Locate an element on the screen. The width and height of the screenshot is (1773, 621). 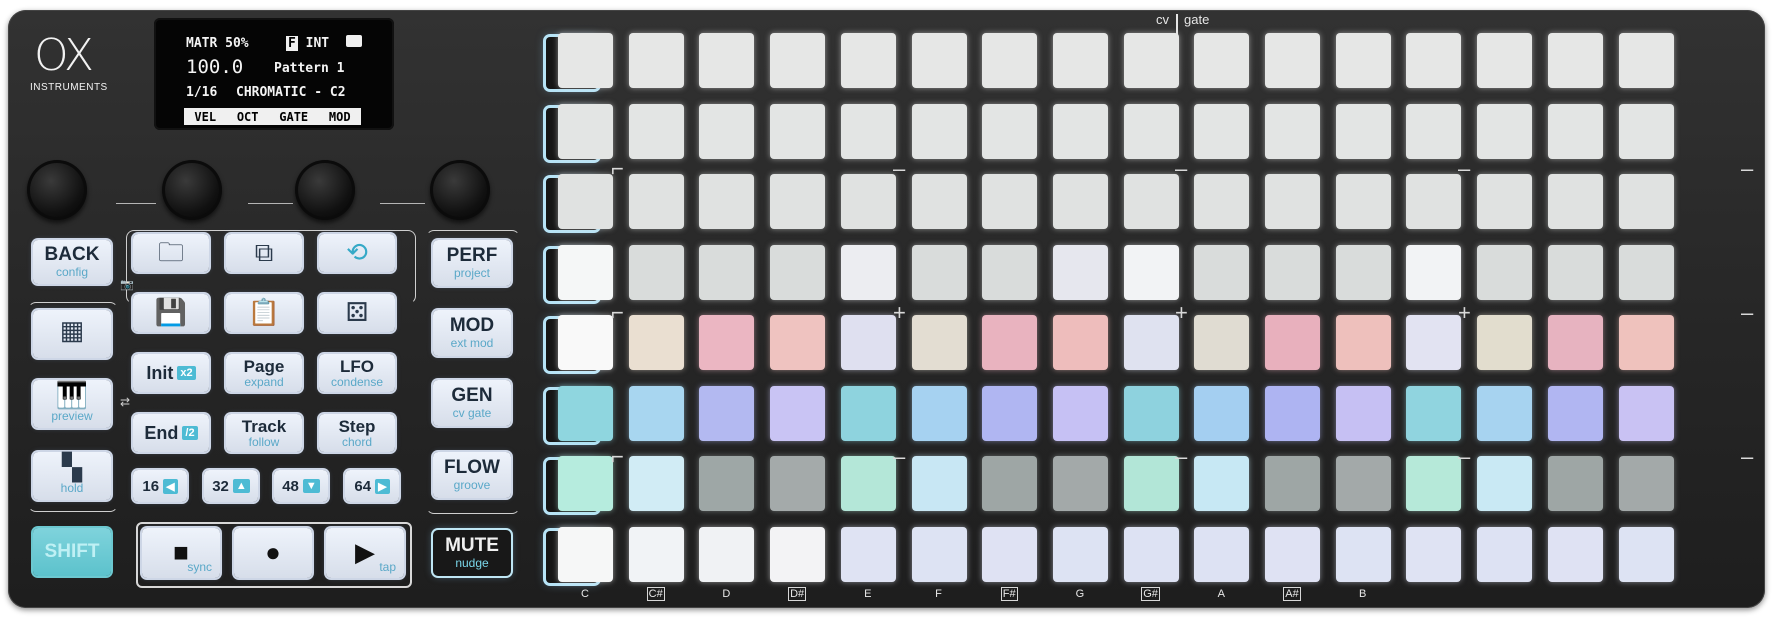
pad-r4-c10 is located at coordinates (1222, 272).